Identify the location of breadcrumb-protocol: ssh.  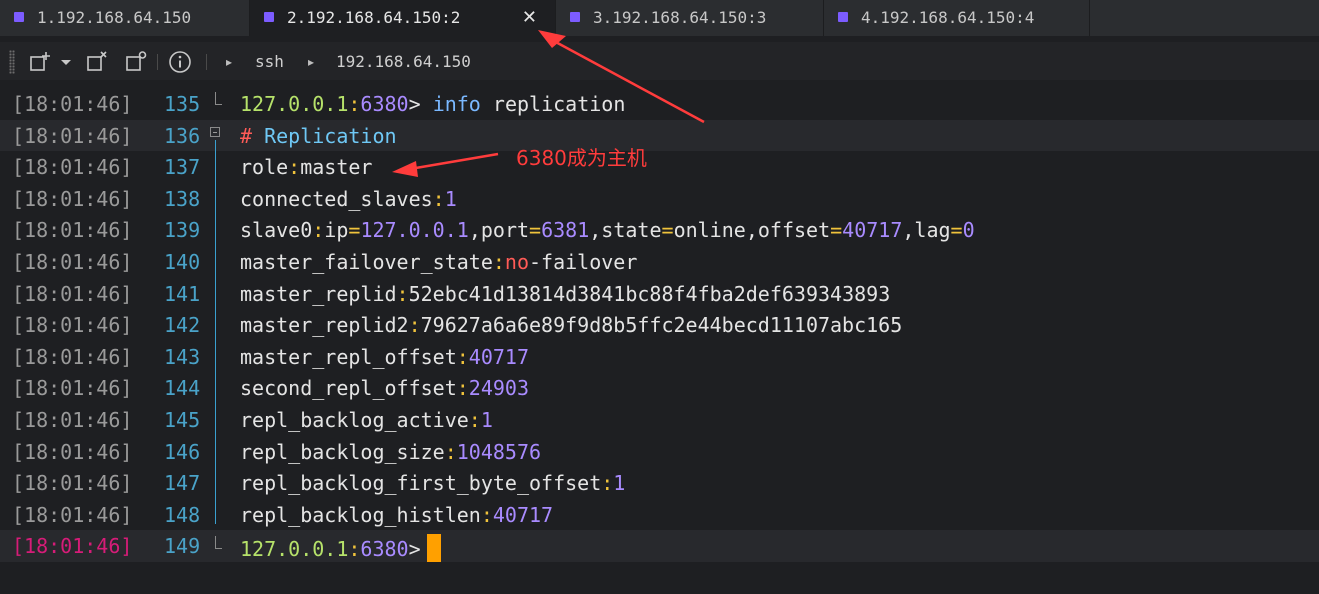
(269, 61).